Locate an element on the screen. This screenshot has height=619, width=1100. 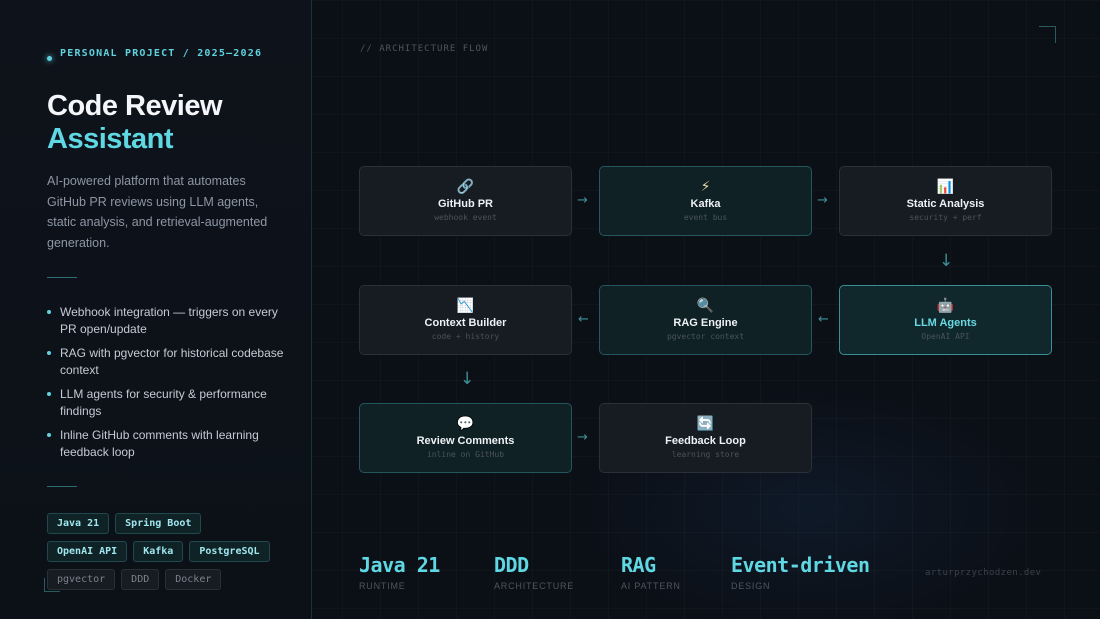
tag-ddd: DDD is located at coordinates (140, 579).